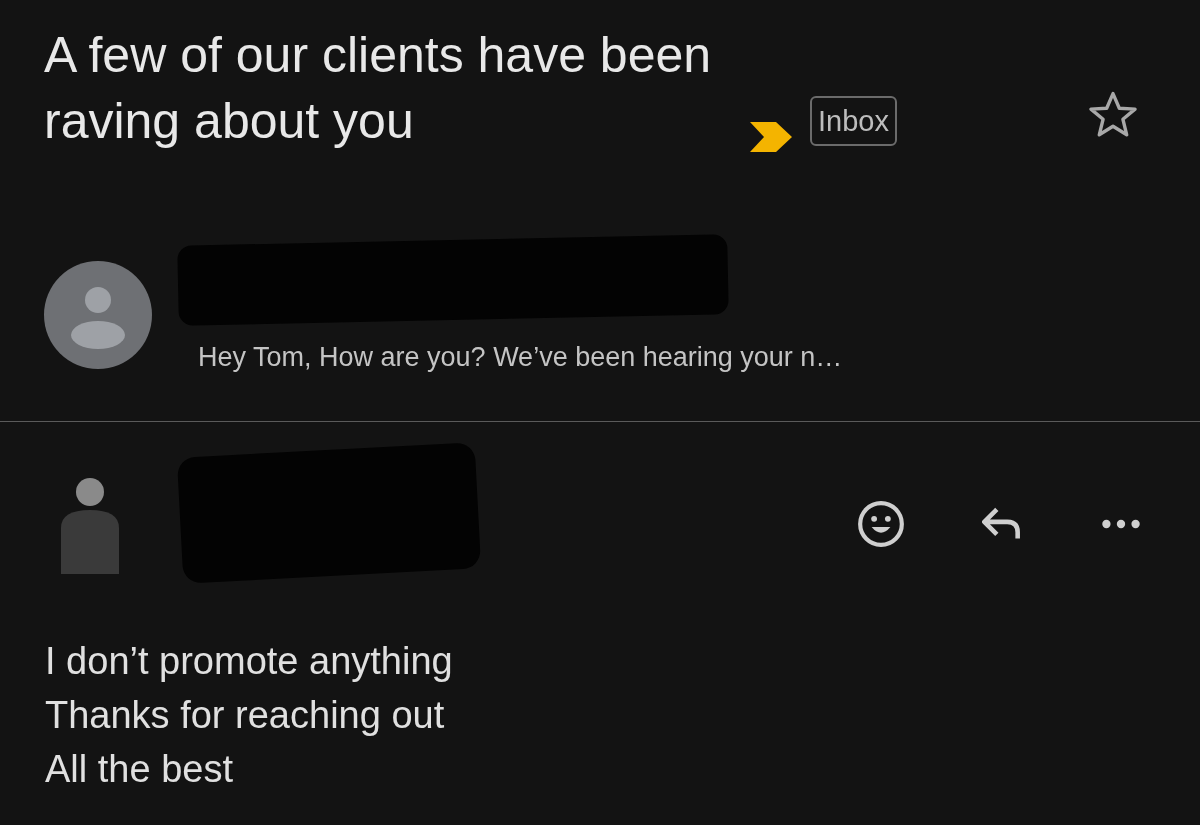  Describe the element at coordinates (98, 314) in the screenshot. I see `avatar-silhouette-icon` at that location.